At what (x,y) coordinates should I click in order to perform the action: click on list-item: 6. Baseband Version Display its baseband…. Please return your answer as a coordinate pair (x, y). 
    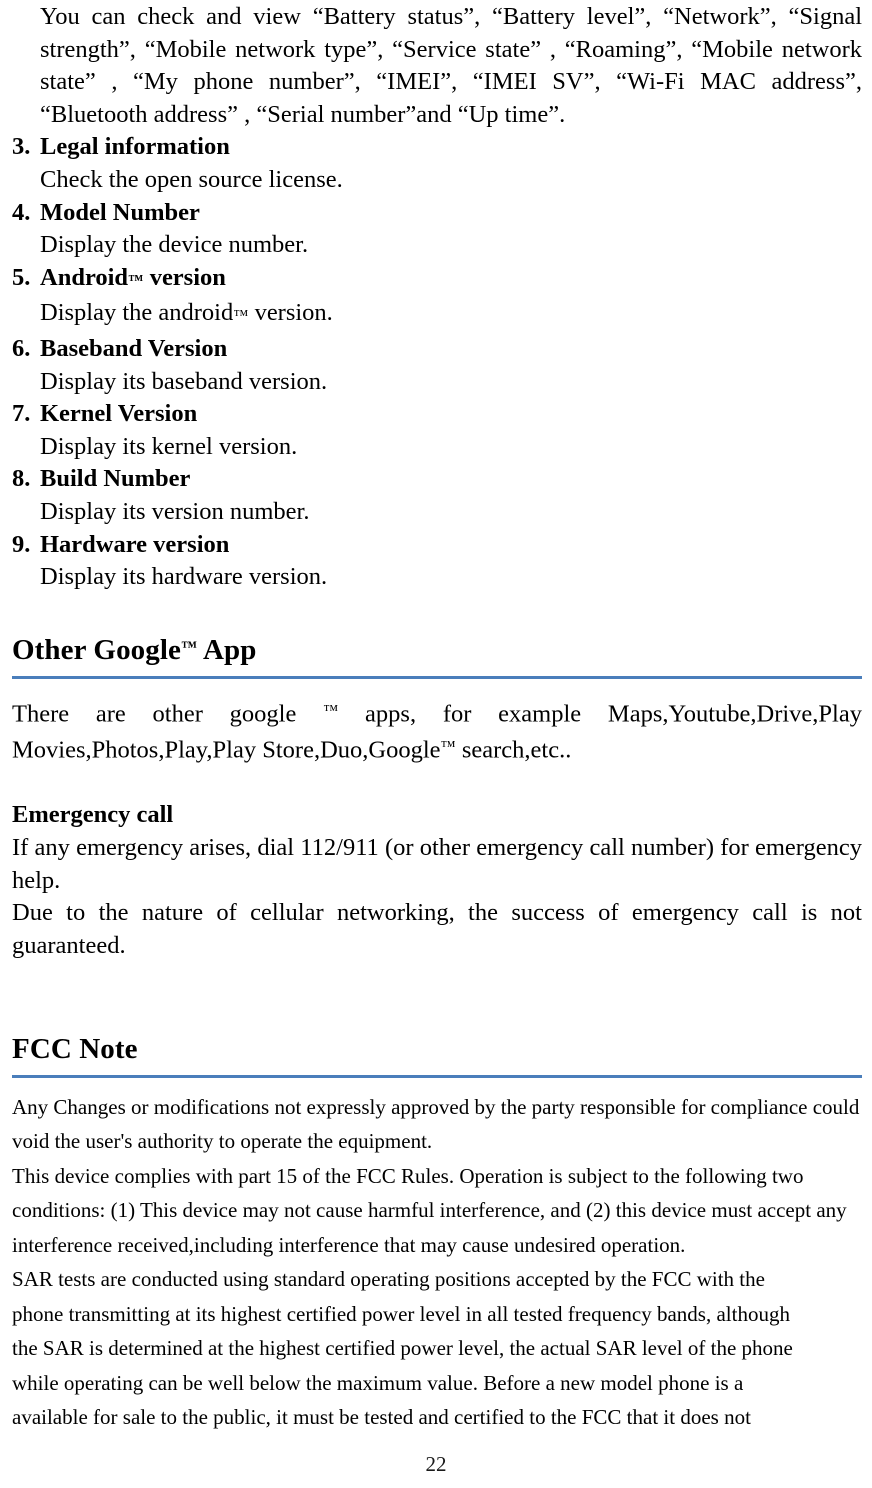
    Looking at the image, I should click on (437, 365).